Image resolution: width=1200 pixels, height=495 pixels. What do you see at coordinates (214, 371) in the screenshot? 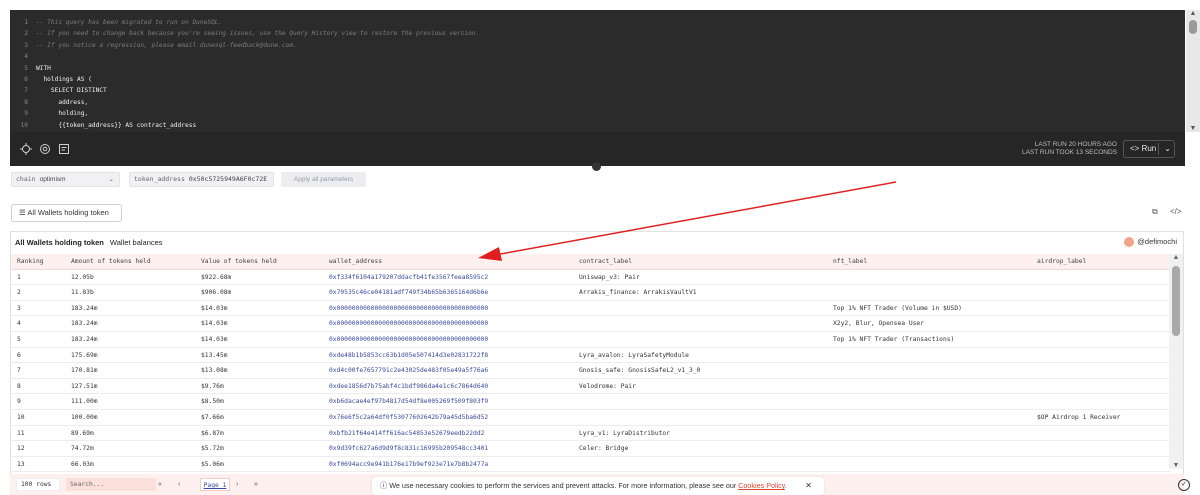
I see `cell-value: $13.08m` at bounding box center [214, 371].